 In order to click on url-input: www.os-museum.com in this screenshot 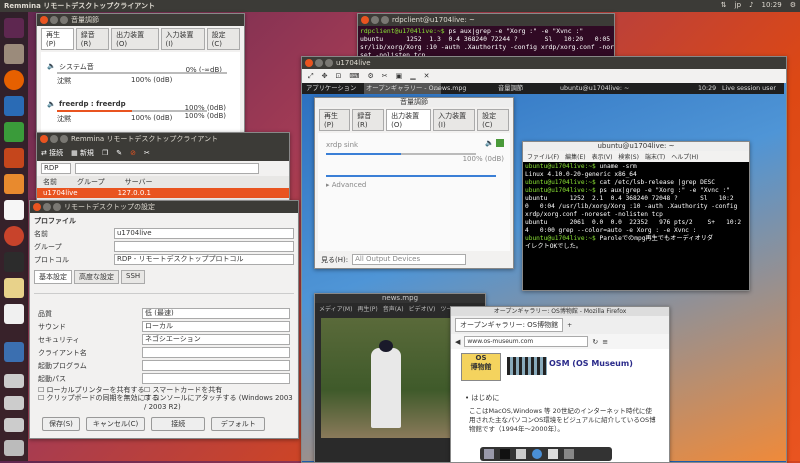, I will do `click(526, 341)`.